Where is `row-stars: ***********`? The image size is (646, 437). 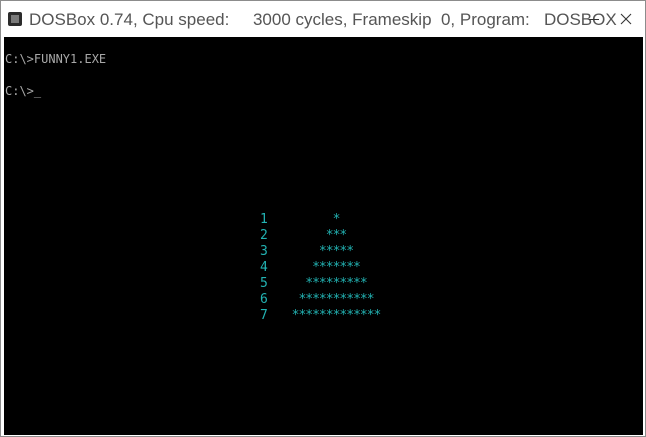 row-stars: *********** is located at coordinates (336, 299).